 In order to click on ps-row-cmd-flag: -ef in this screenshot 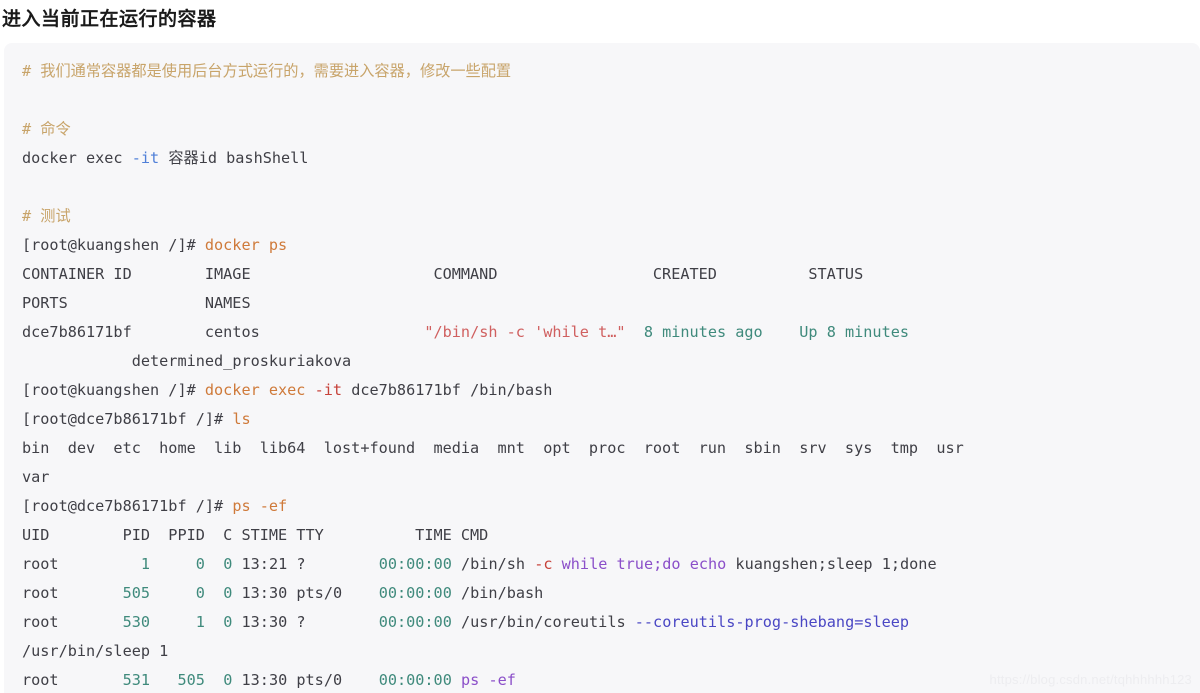, I will do `click(502, 680)`.